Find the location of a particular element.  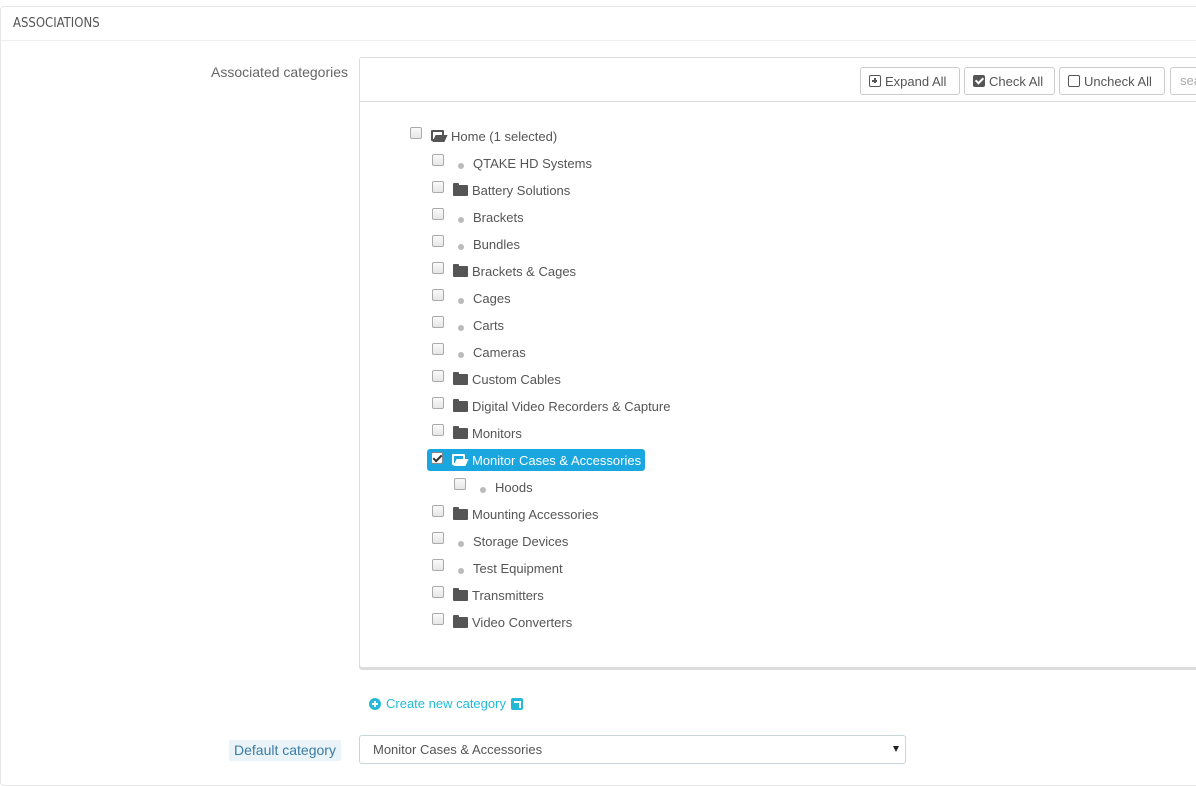

tree-item: Cameras is located at coordinates (479, 352).